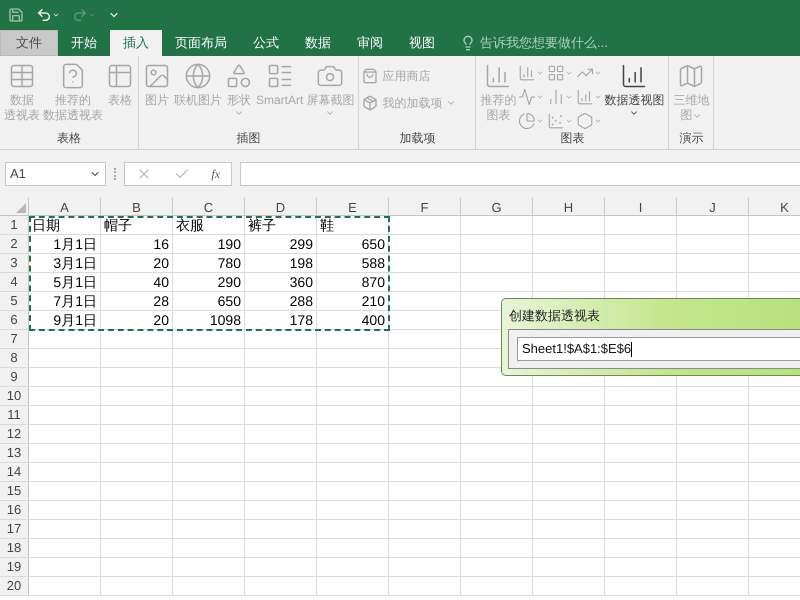 This screenshot has height=600, width=800. I want to click on column-header: E, so click(353, 206).